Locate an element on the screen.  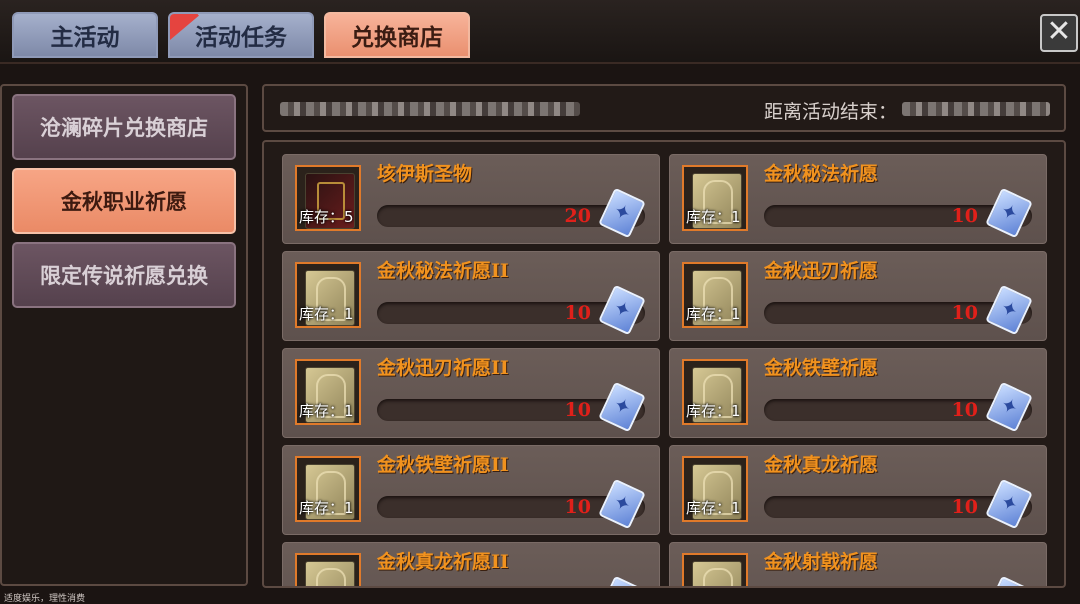
shop-item-card: 金秋真龙祈愿II ✦ is located at coordinates (471, 564).